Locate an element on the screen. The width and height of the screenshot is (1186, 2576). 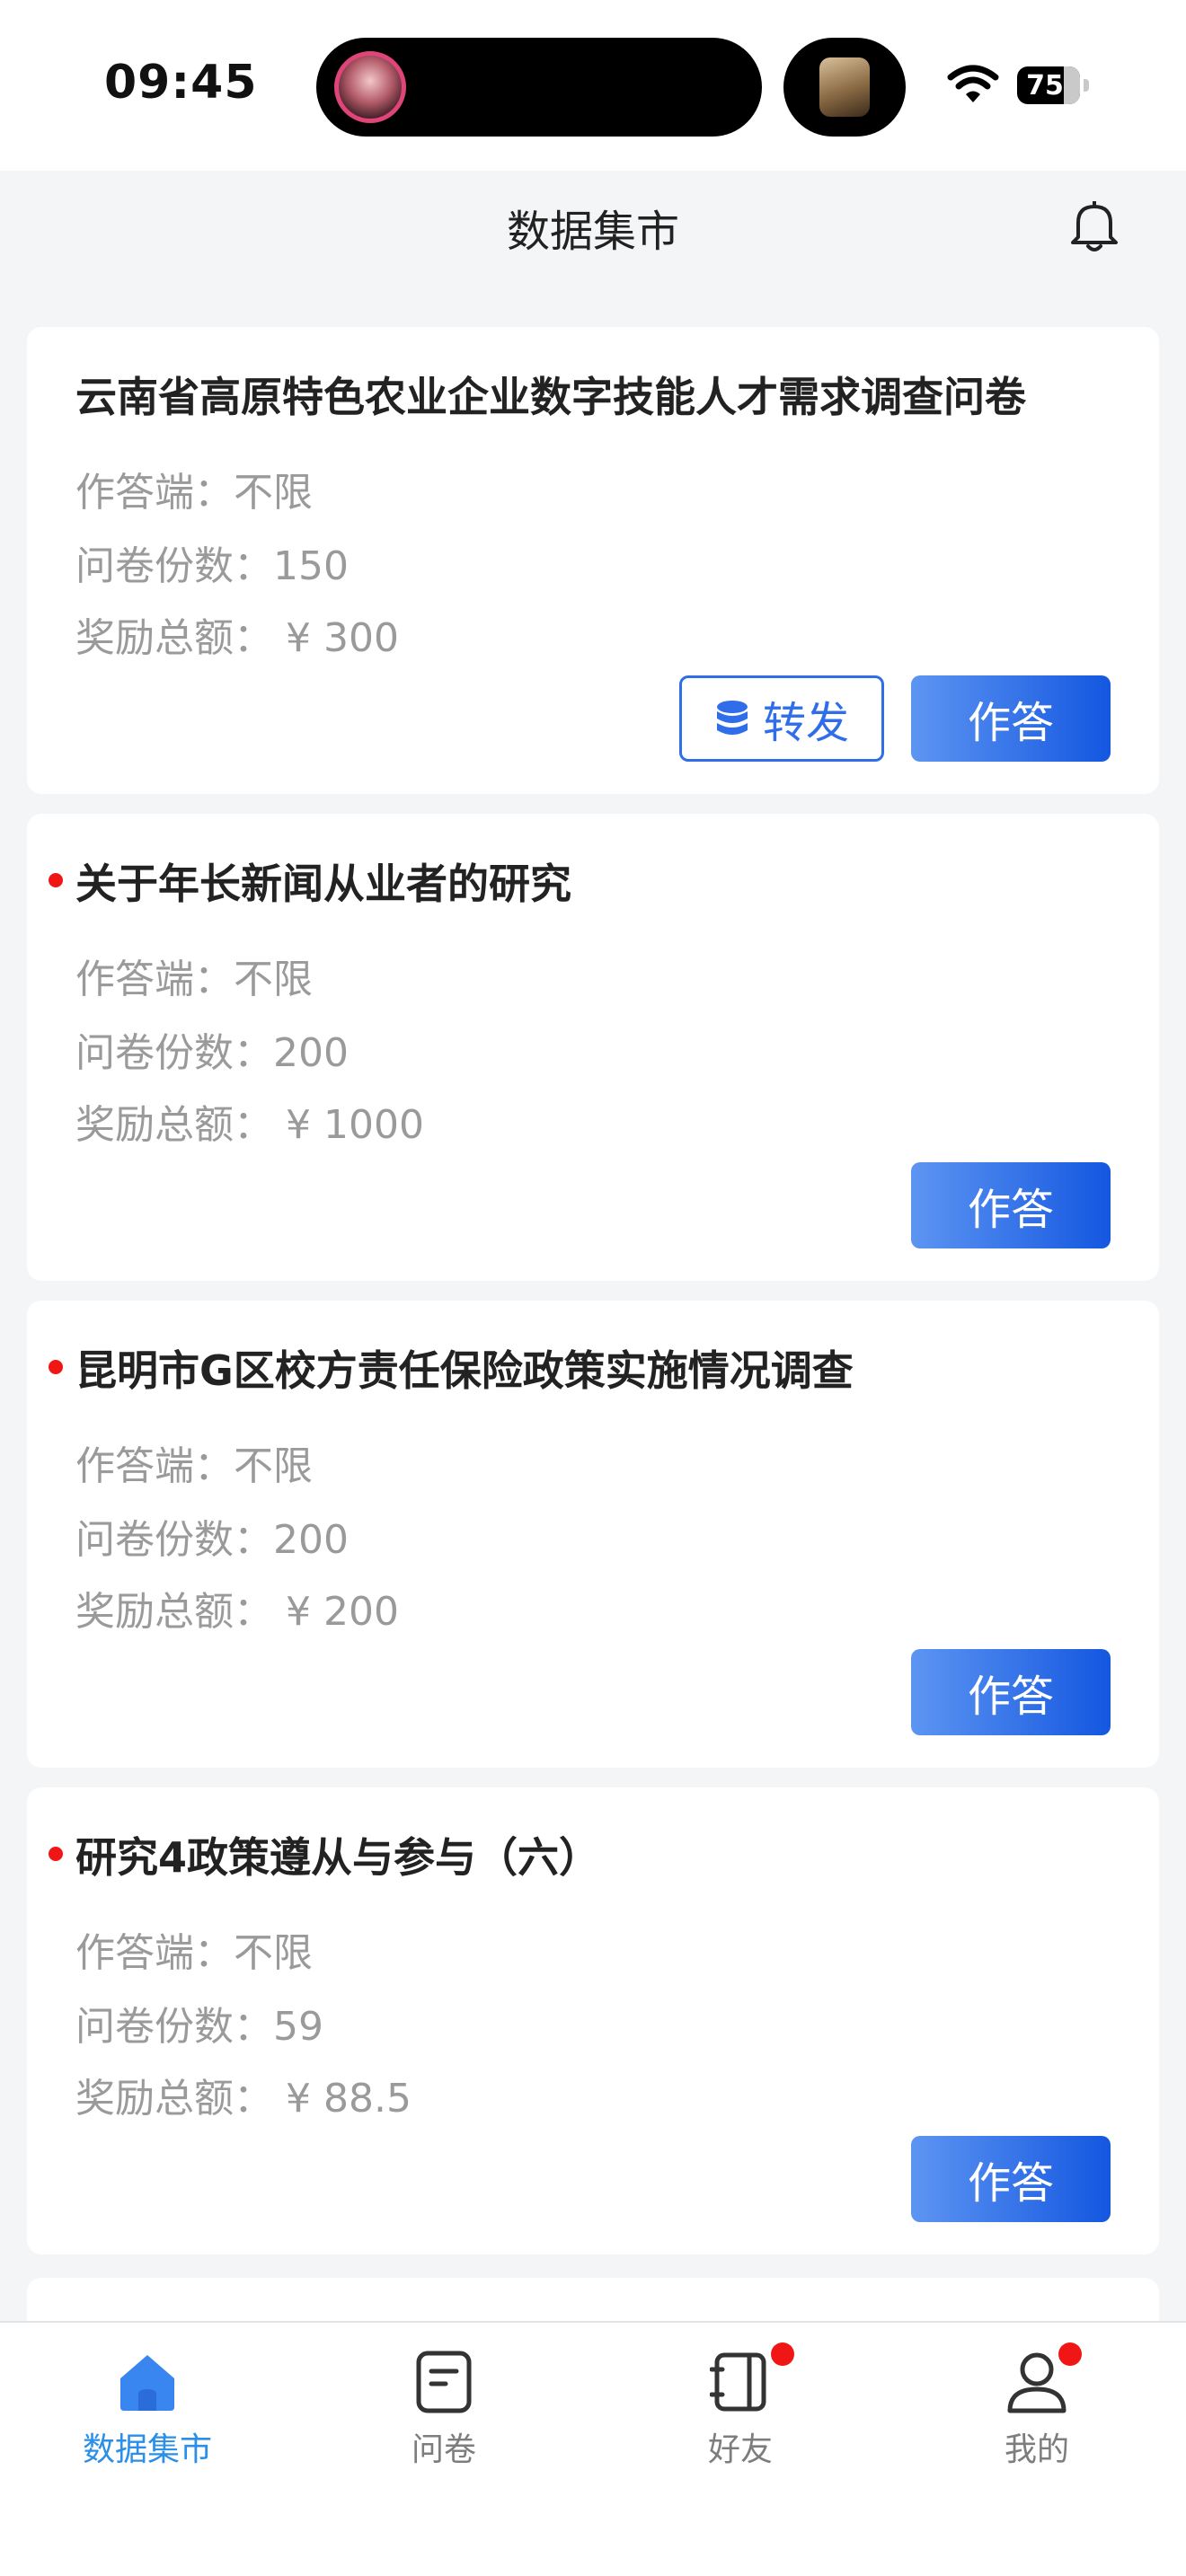
user-icon is located at coordinates (1037, 2382).